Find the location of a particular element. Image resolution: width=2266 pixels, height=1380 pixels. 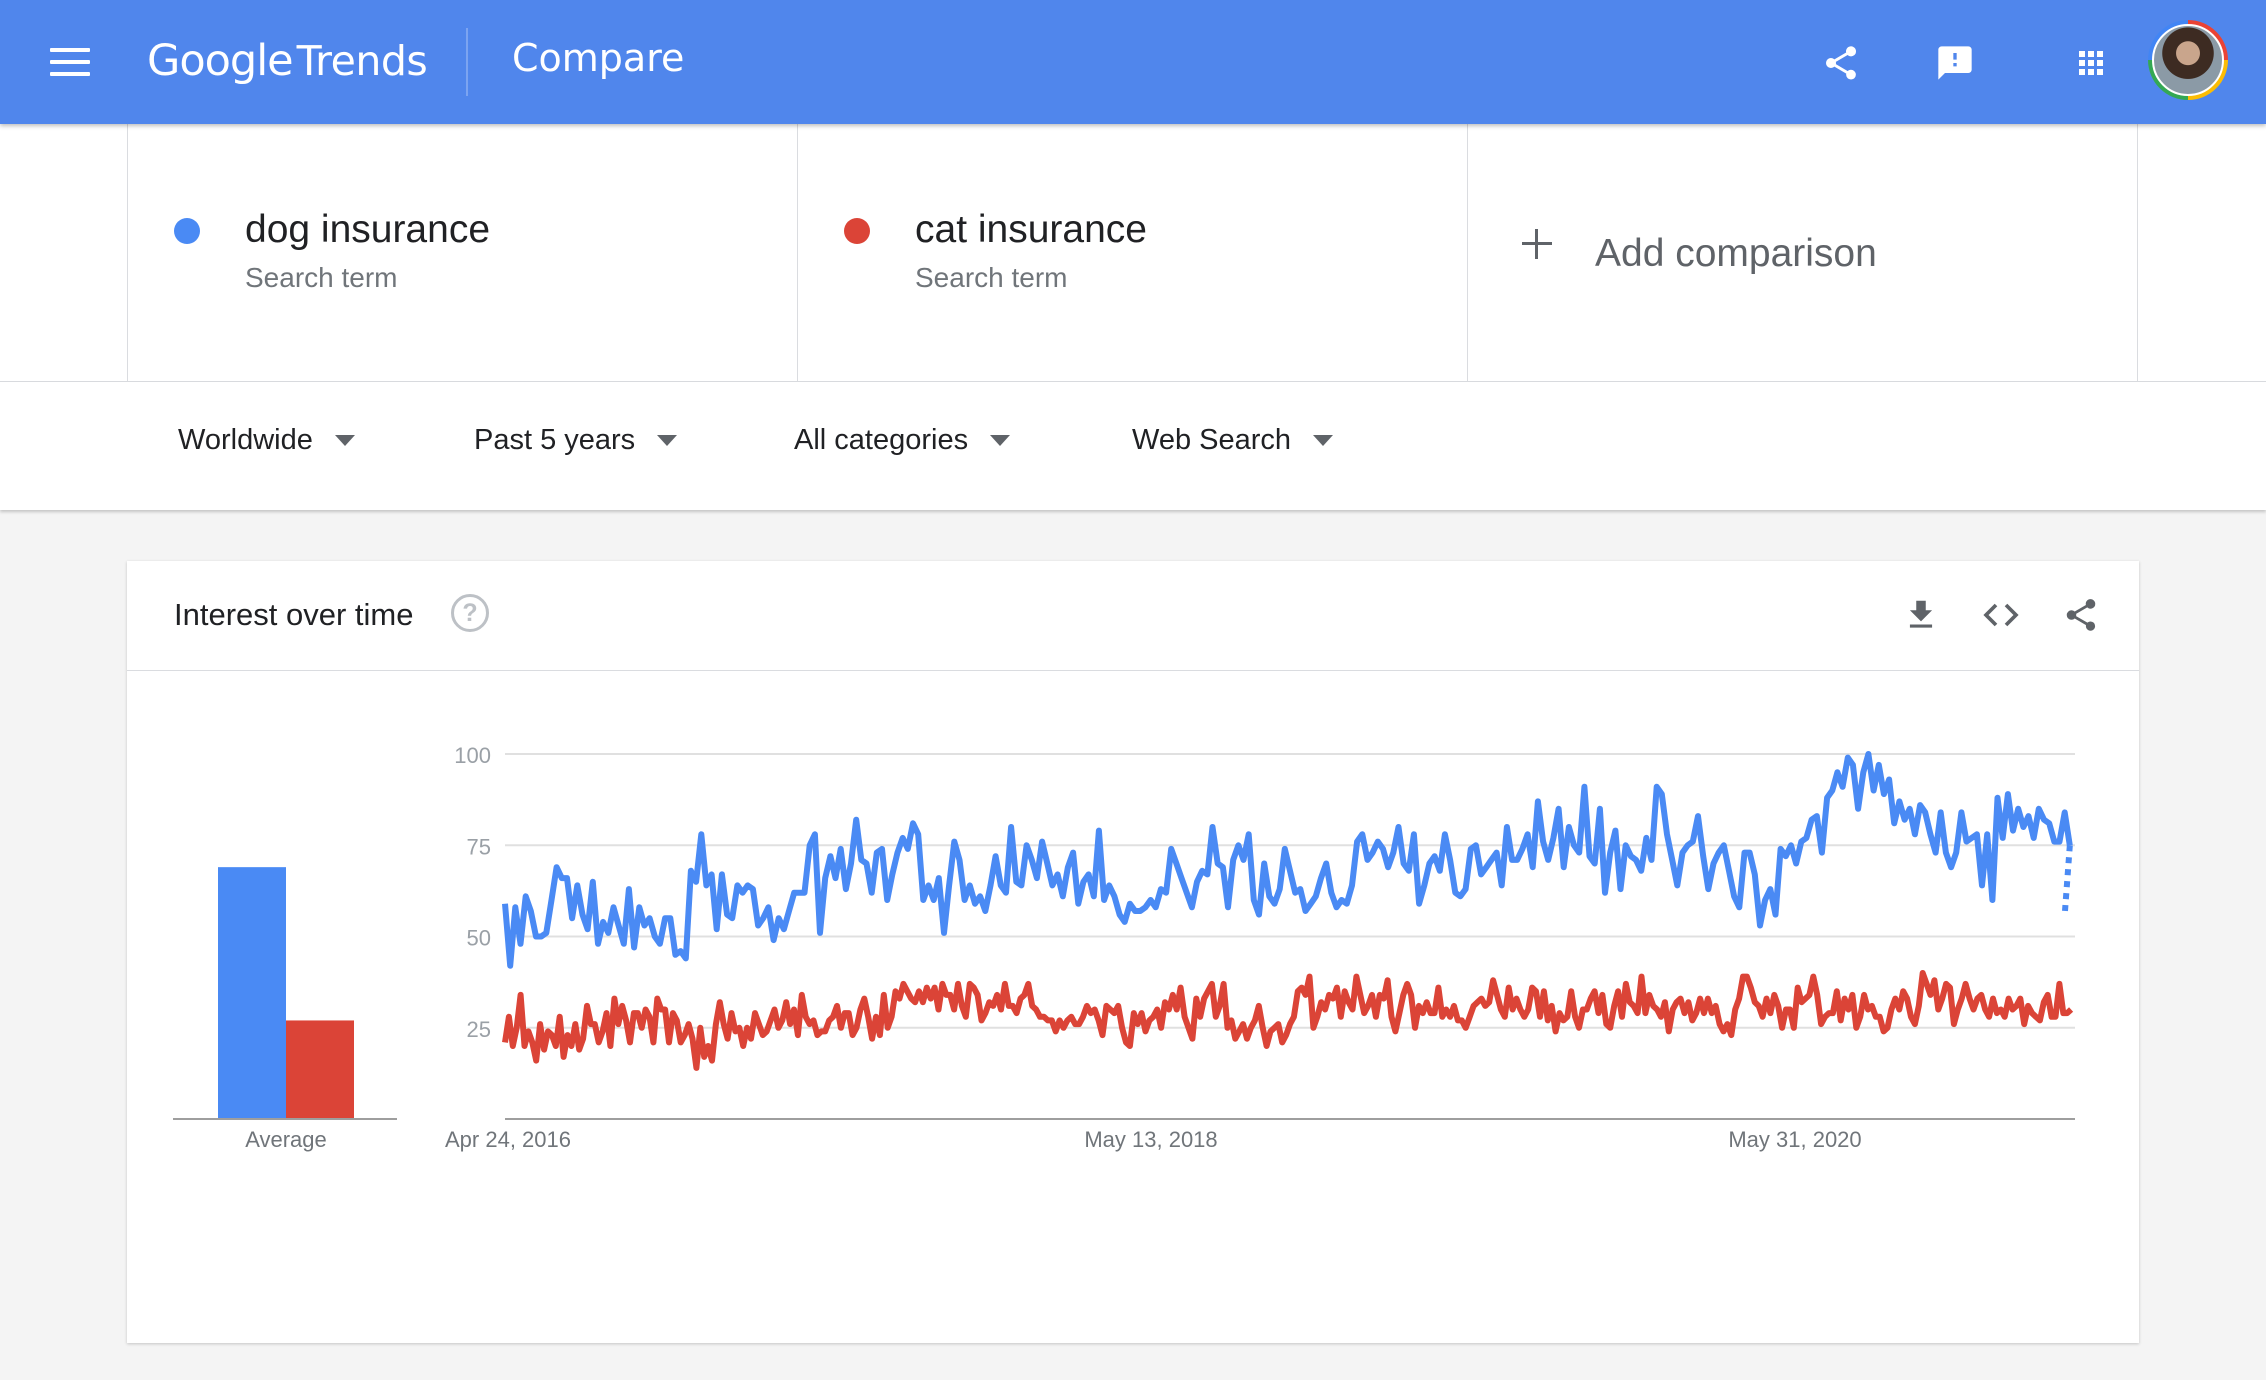

category-dropdown-label: All categories is located at coordinates (881, 440).